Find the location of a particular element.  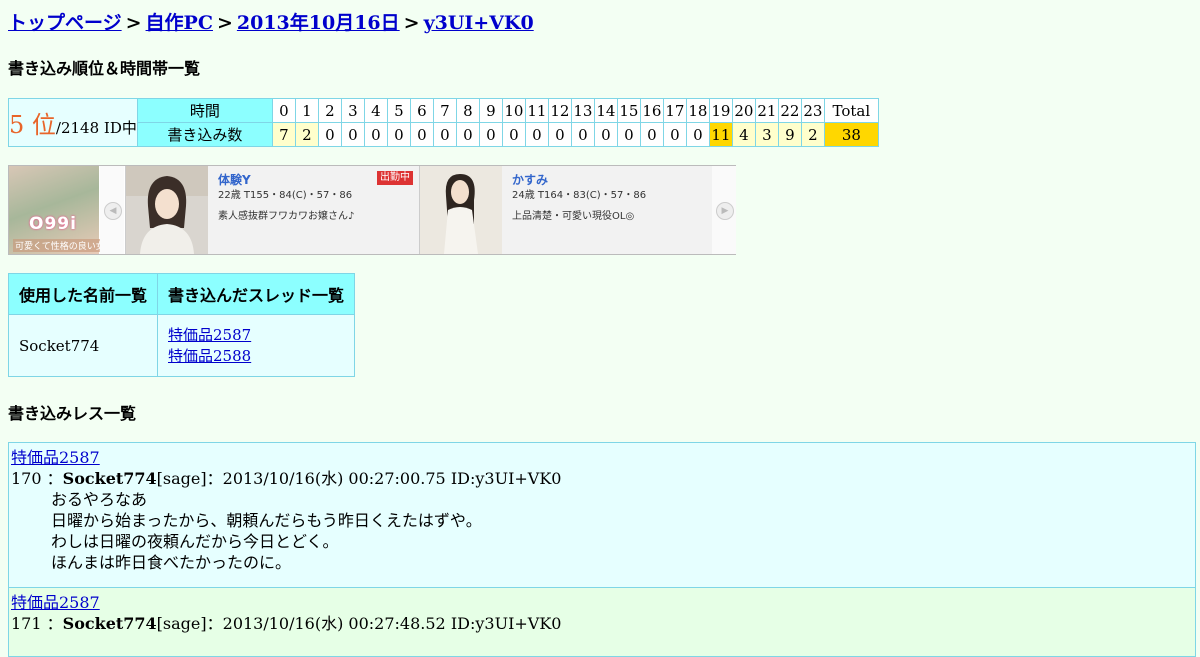

ad-next-button: ▶ is located at coordinates (724, 210).